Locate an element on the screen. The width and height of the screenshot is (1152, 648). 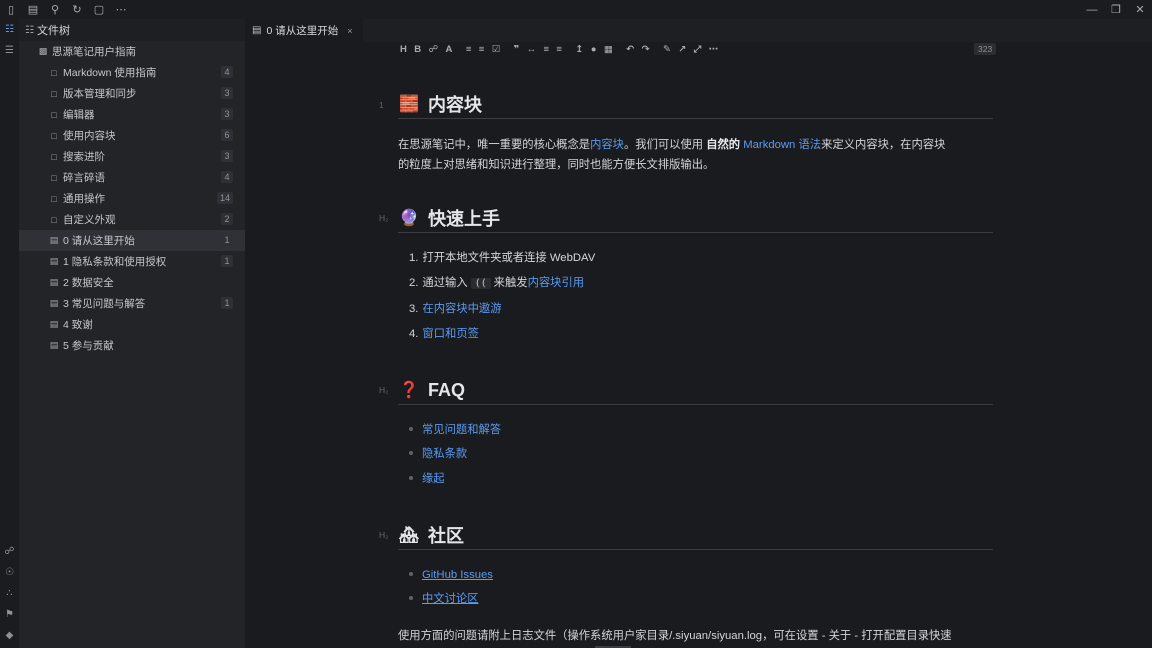
notebook-icon: ▯ is located at coordinates (11, 9).